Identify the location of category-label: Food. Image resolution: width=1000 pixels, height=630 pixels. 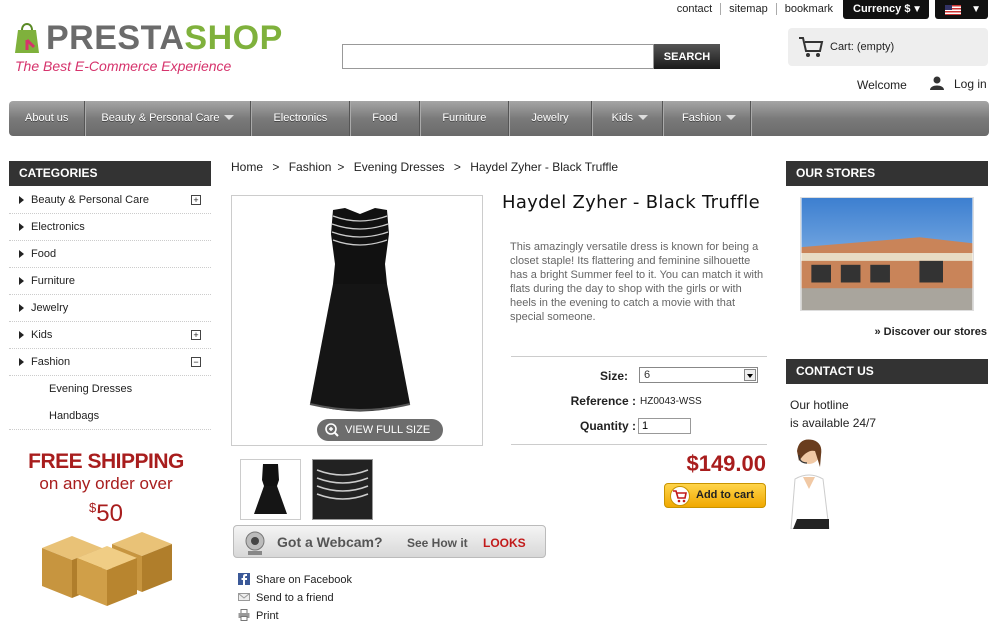
(44, 254).